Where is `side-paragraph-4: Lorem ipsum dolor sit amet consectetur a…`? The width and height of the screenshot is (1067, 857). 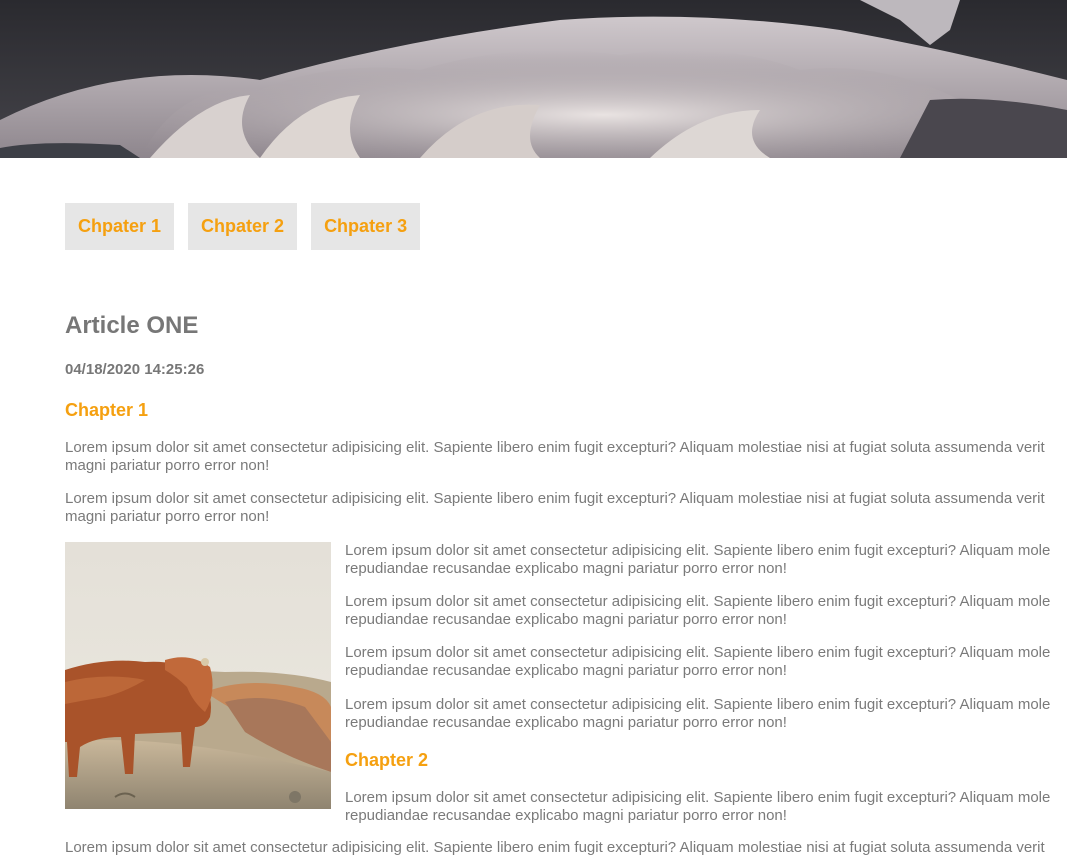 side-paragraph-4: Lorem ipsum dolor sit amet consectetur a… is located at coordinates (706, 714).